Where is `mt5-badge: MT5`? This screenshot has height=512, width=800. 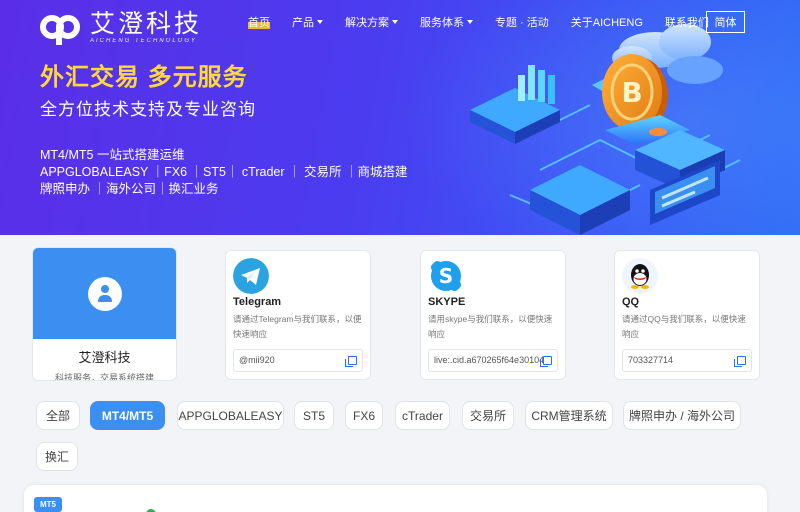
mt5-badge: MT5 is located at coordinates (48, 504).